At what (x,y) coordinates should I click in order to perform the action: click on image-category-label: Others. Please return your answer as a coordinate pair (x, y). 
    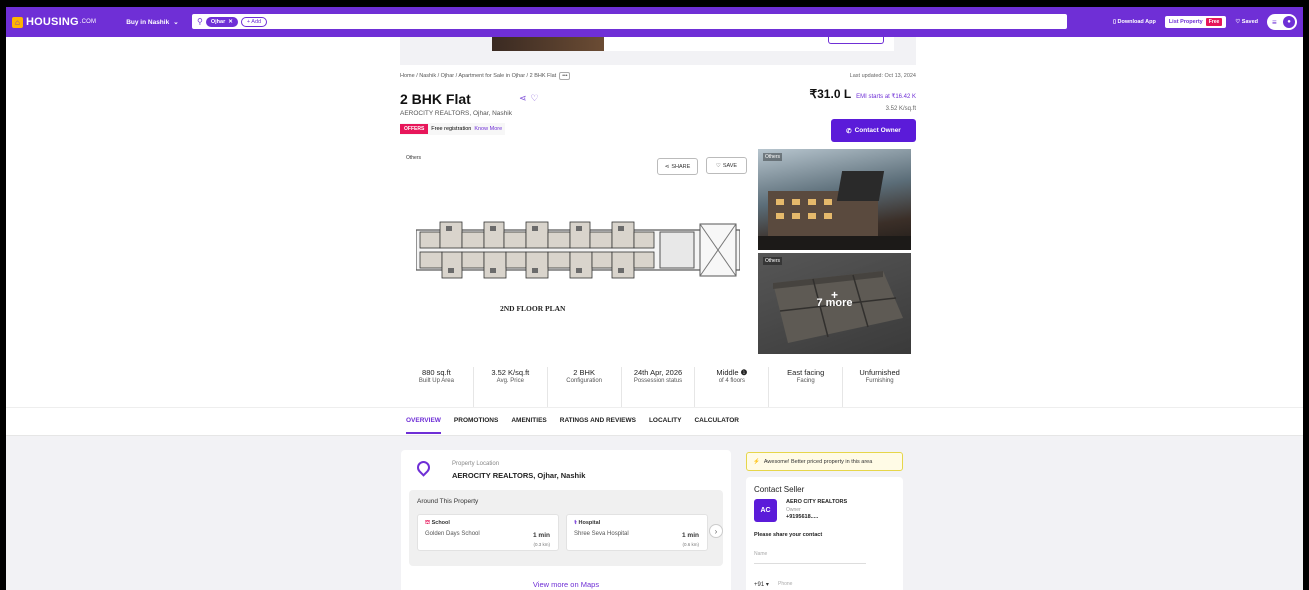
    Looking at the image, I should click on (414, 158).